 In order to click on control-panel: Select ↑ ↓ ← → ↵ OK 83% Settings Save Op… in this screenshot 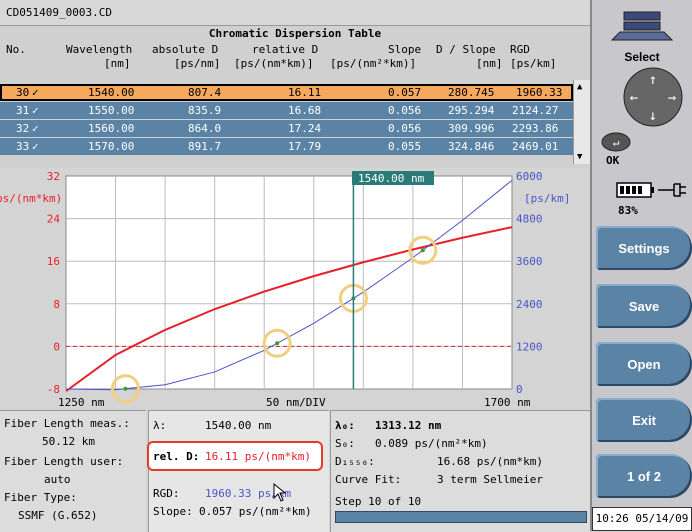, I will do `click(641, 265)`.